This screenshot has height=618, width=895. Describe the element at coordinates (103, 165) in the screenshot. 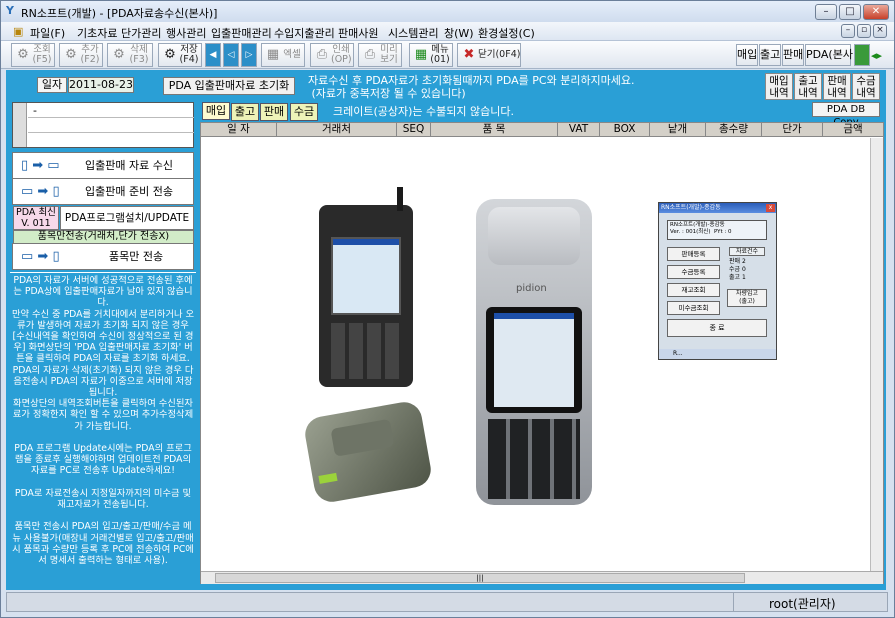

I see `receive-data-button: ▯ ➡ ▭ 입출판매 자료 수신` at that location.